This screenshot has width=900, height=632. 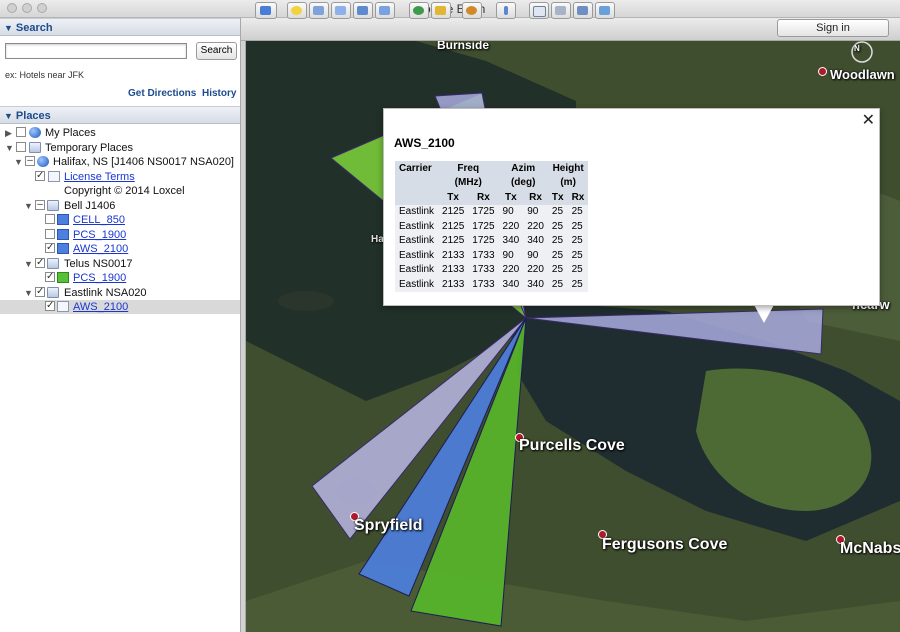 I want to click on compass-north-label: N, so click(x=857, y=48).